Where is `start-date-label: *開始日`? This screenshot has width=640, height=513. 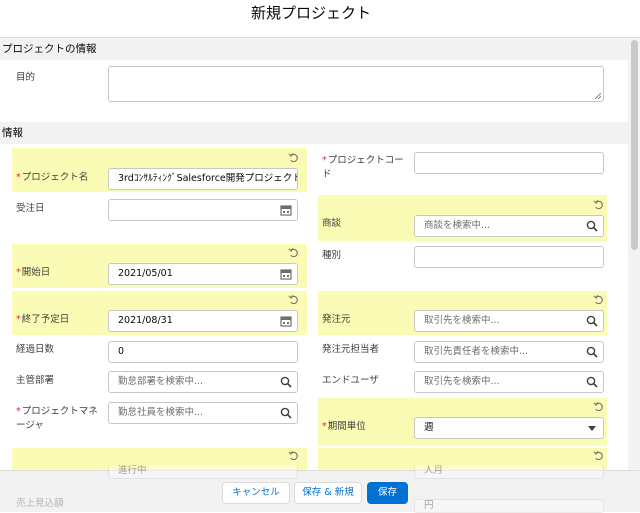
start-date-label: *開始日 is located at coordinates (33, 272).